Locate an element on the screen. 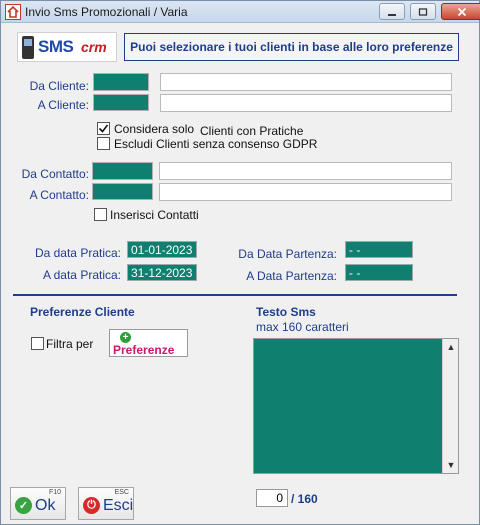 The width and height of the screenshot is (480, 525). sms-crm-logo: SMS crm is located at coordinates (67, 47).